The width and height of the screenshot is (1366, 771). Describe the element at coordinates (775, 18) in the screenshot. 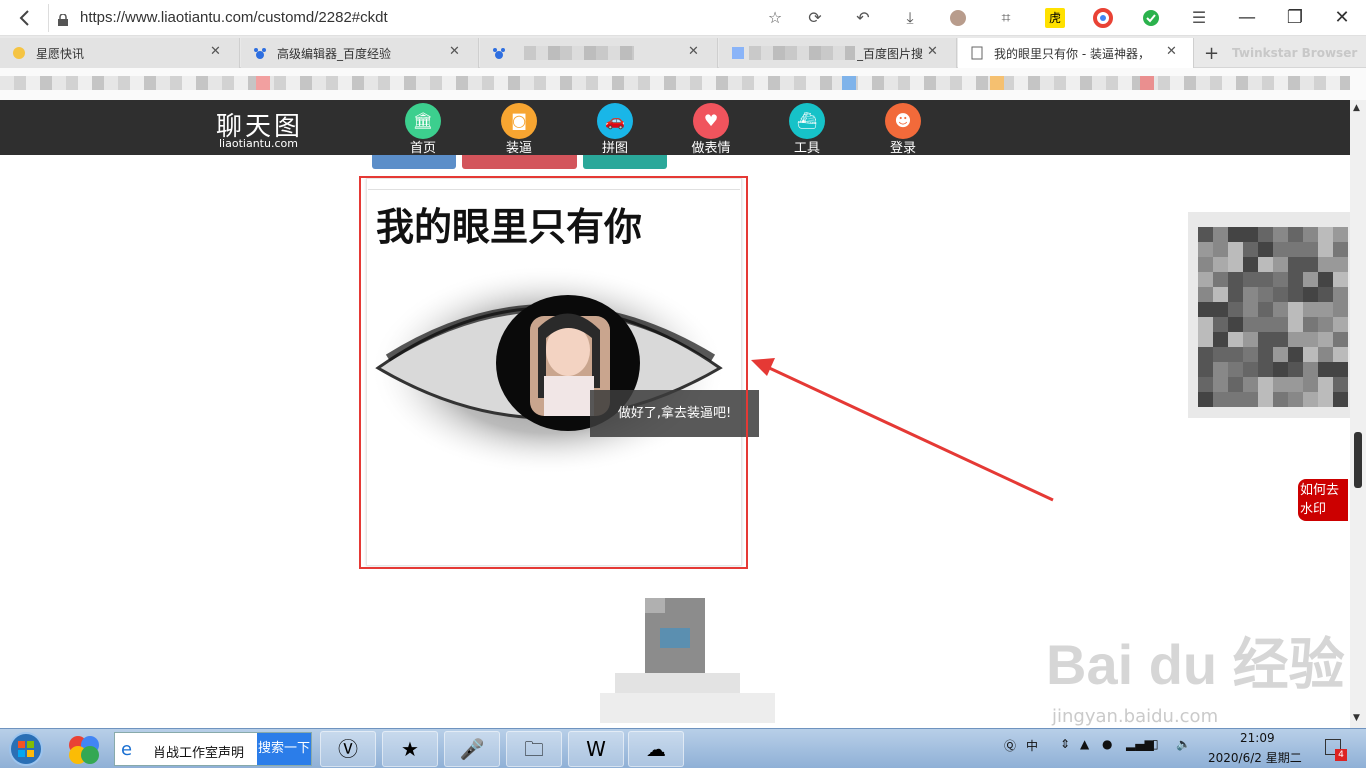

I see `star-icon: ☆` at that location.